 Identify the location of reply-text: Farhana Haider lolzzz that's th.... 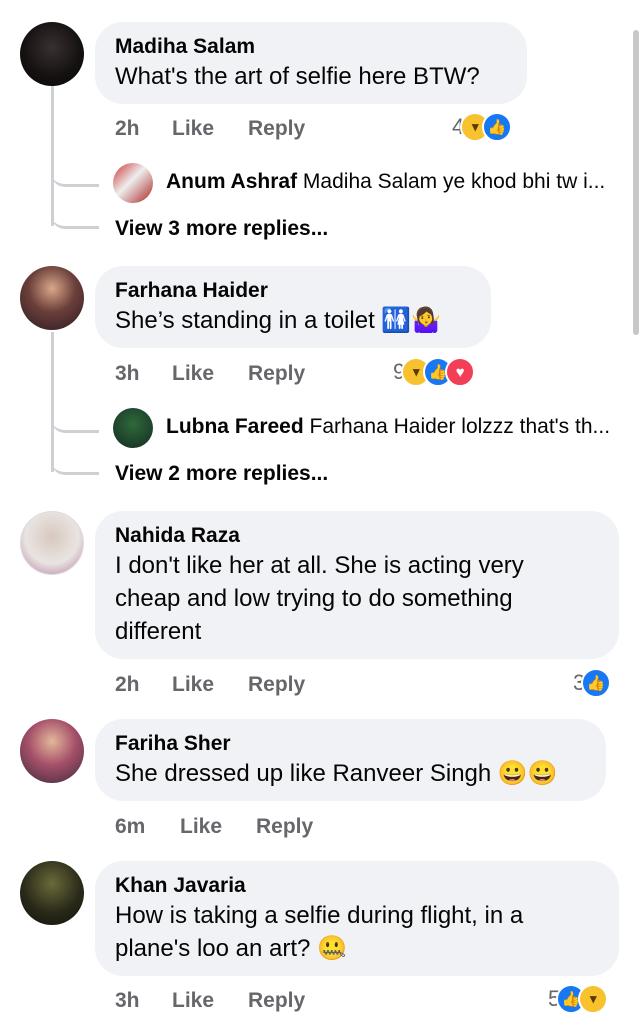
(460, 426).